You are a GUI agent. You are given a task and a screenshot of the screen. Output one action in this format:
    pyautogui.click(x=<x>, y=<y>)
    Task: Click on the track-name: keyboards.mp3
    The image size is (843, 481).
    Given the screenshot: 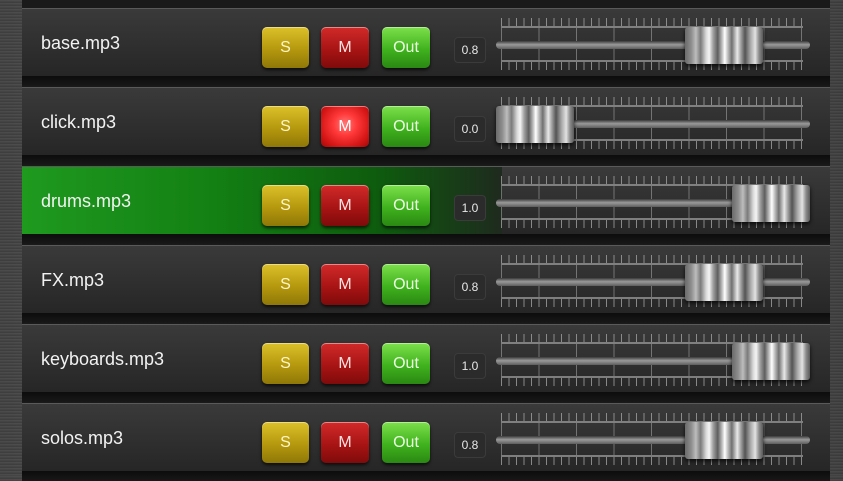 What is the action you would take?
    pyautogui.click(x=103, y=359)
    